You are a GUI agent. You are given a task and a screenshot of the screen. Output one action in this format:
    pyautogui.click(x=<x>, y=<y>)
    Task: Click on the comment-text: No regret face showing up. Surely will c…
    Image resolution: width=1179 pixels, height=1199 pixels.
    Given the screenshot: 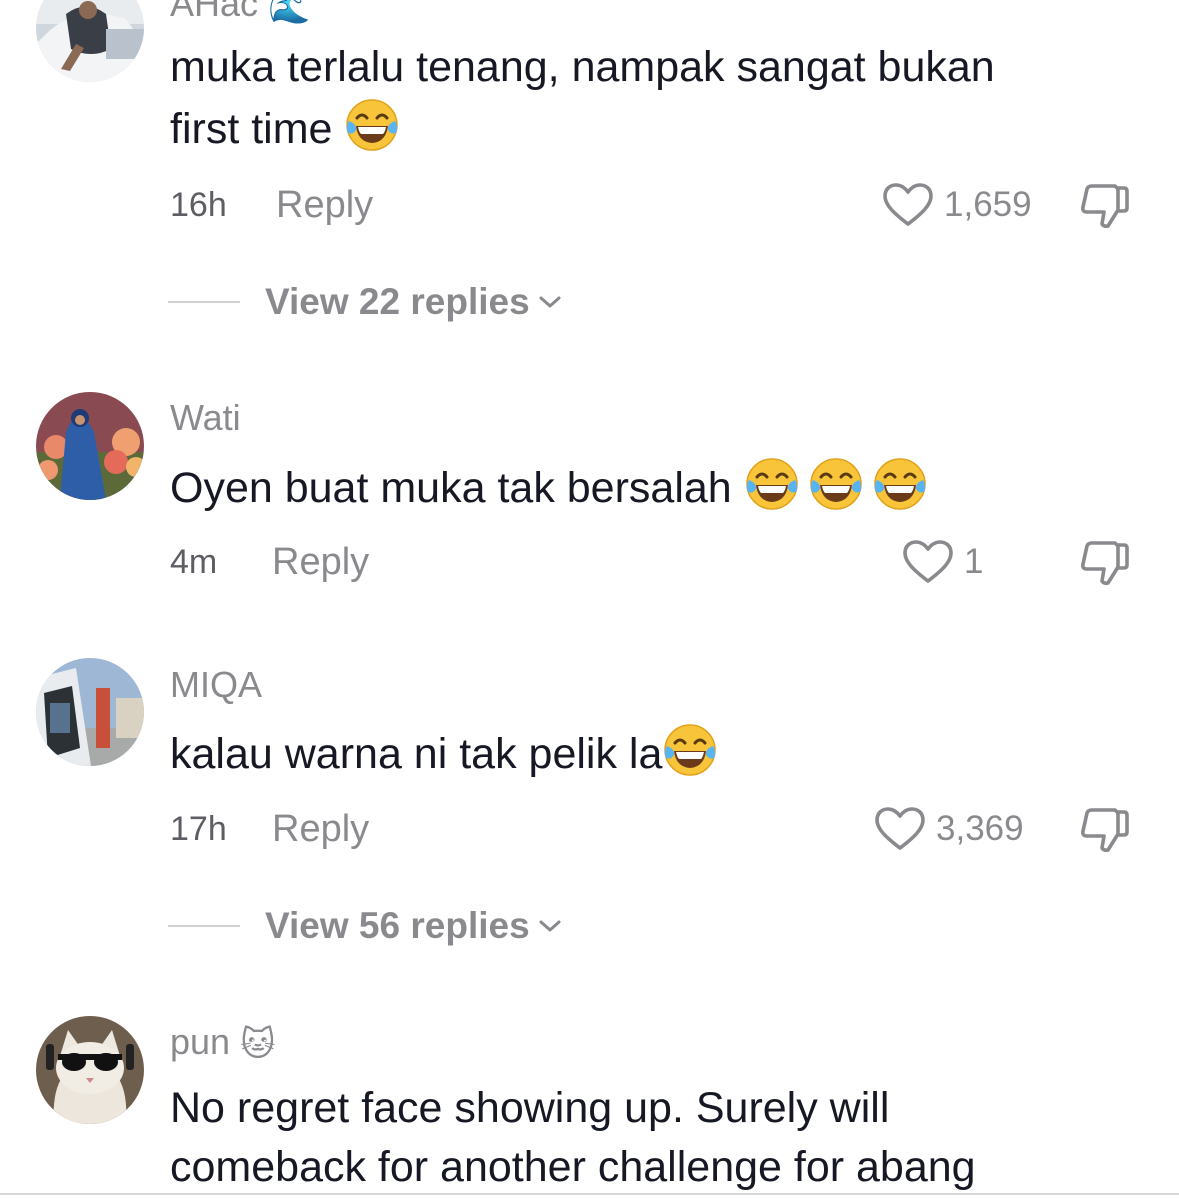 What is the action you would take?
    pyautogui.click(x=650, y=1138)
    